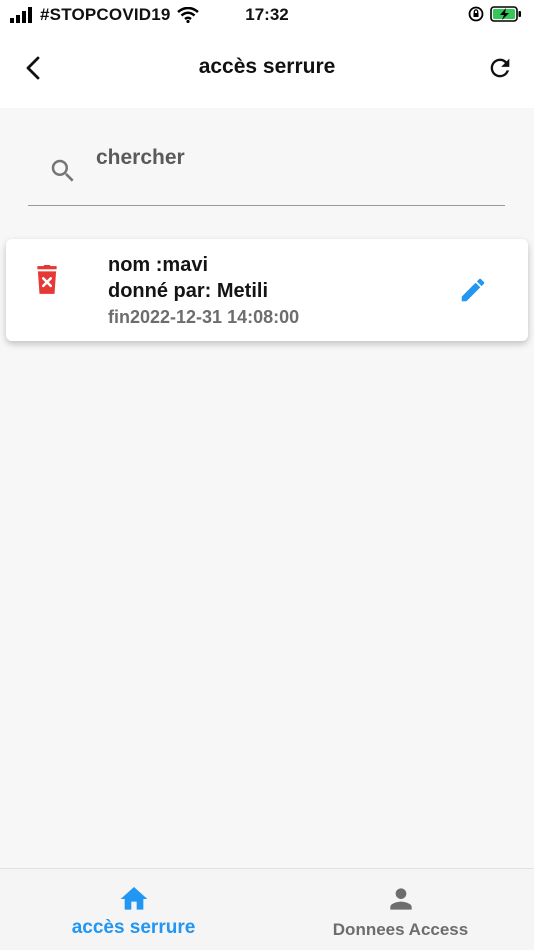  Describe the element at coordinates (286, 158) in the screenshot. I see `search-input` at that location.